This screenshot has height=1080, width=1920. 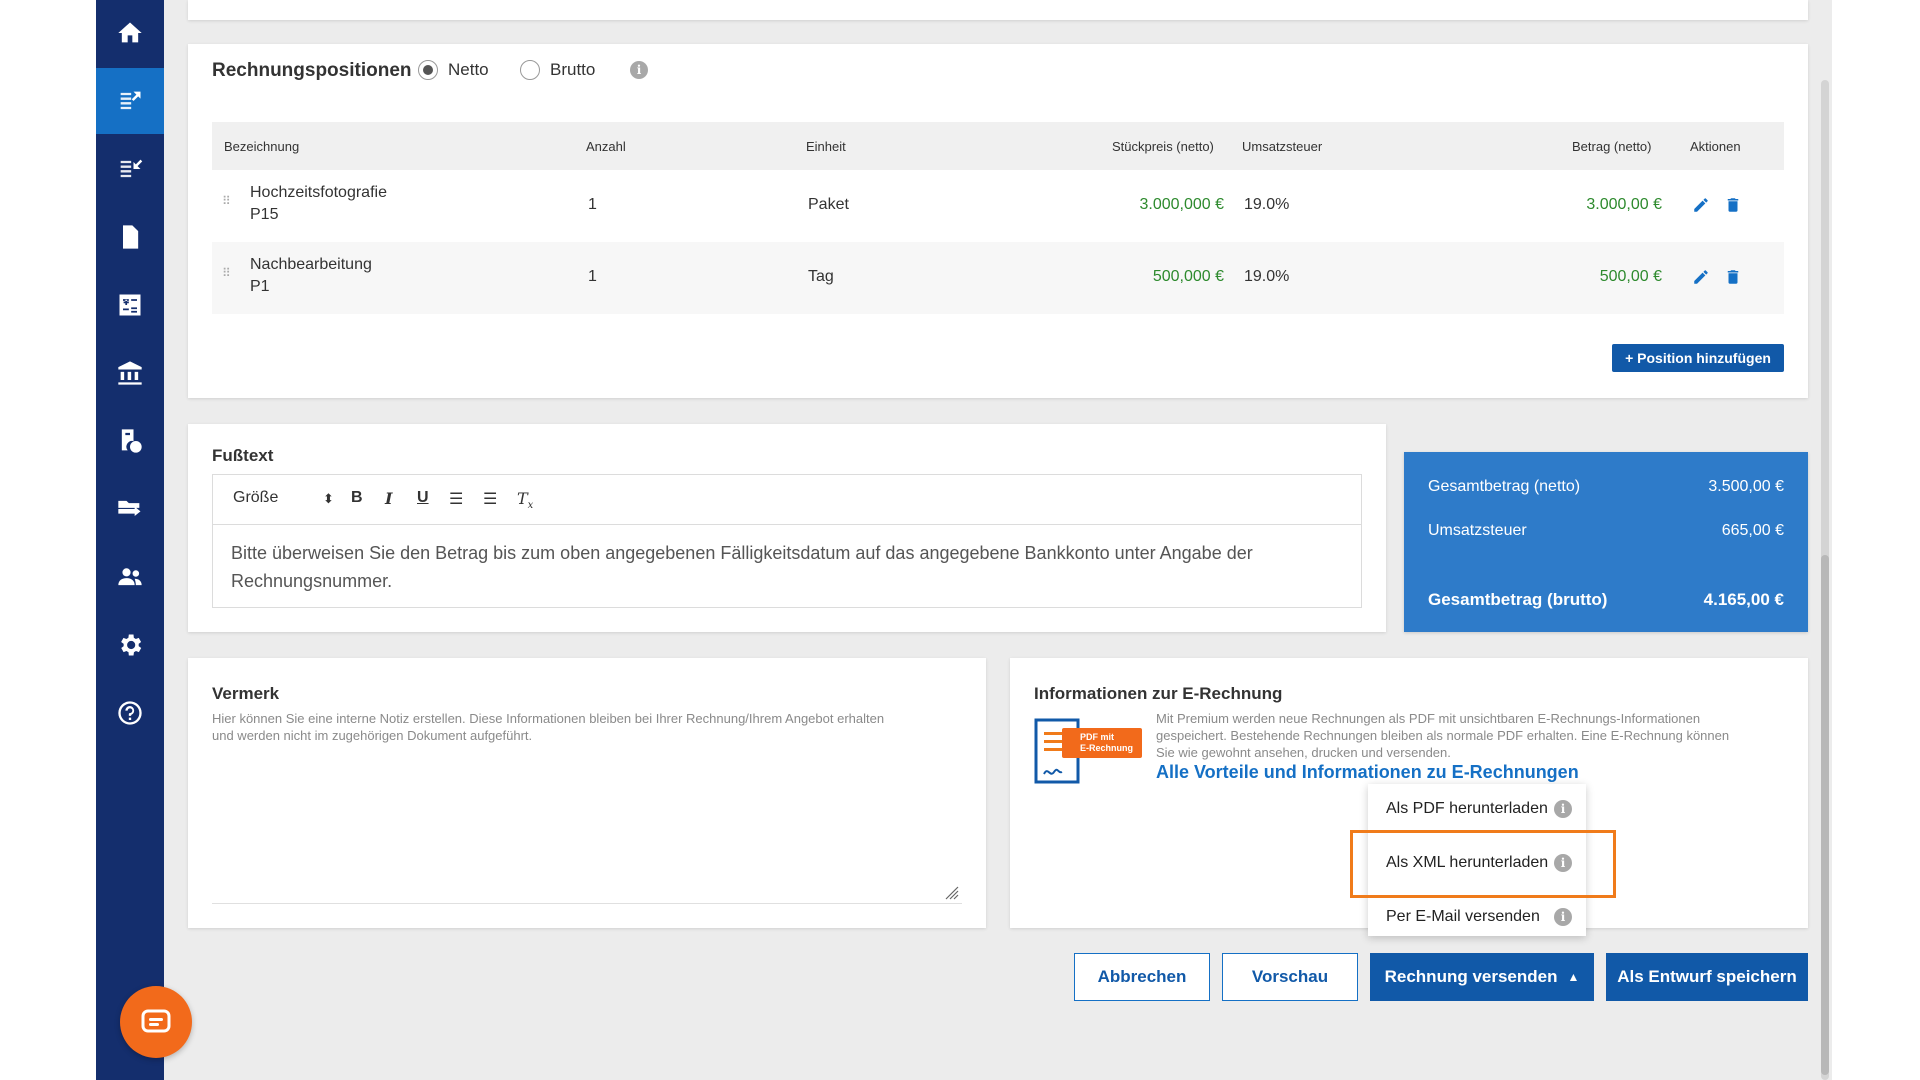 What do you see at coordinates (1825, 815) in the screenshot?
I see `scrollbar-thumb` at bounding box center [1825, 815].